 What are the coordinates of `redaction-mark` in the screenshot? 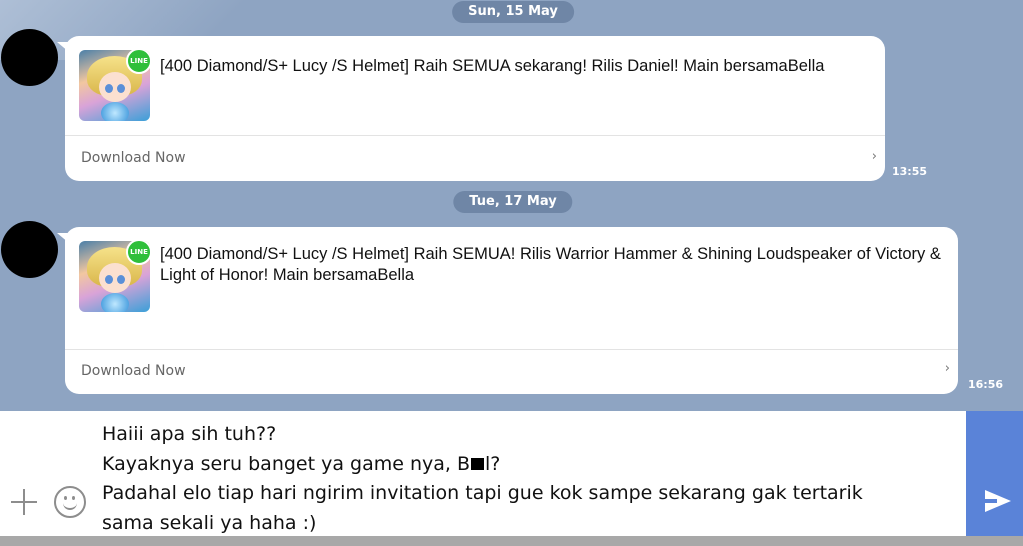 It's located at (478, 464).